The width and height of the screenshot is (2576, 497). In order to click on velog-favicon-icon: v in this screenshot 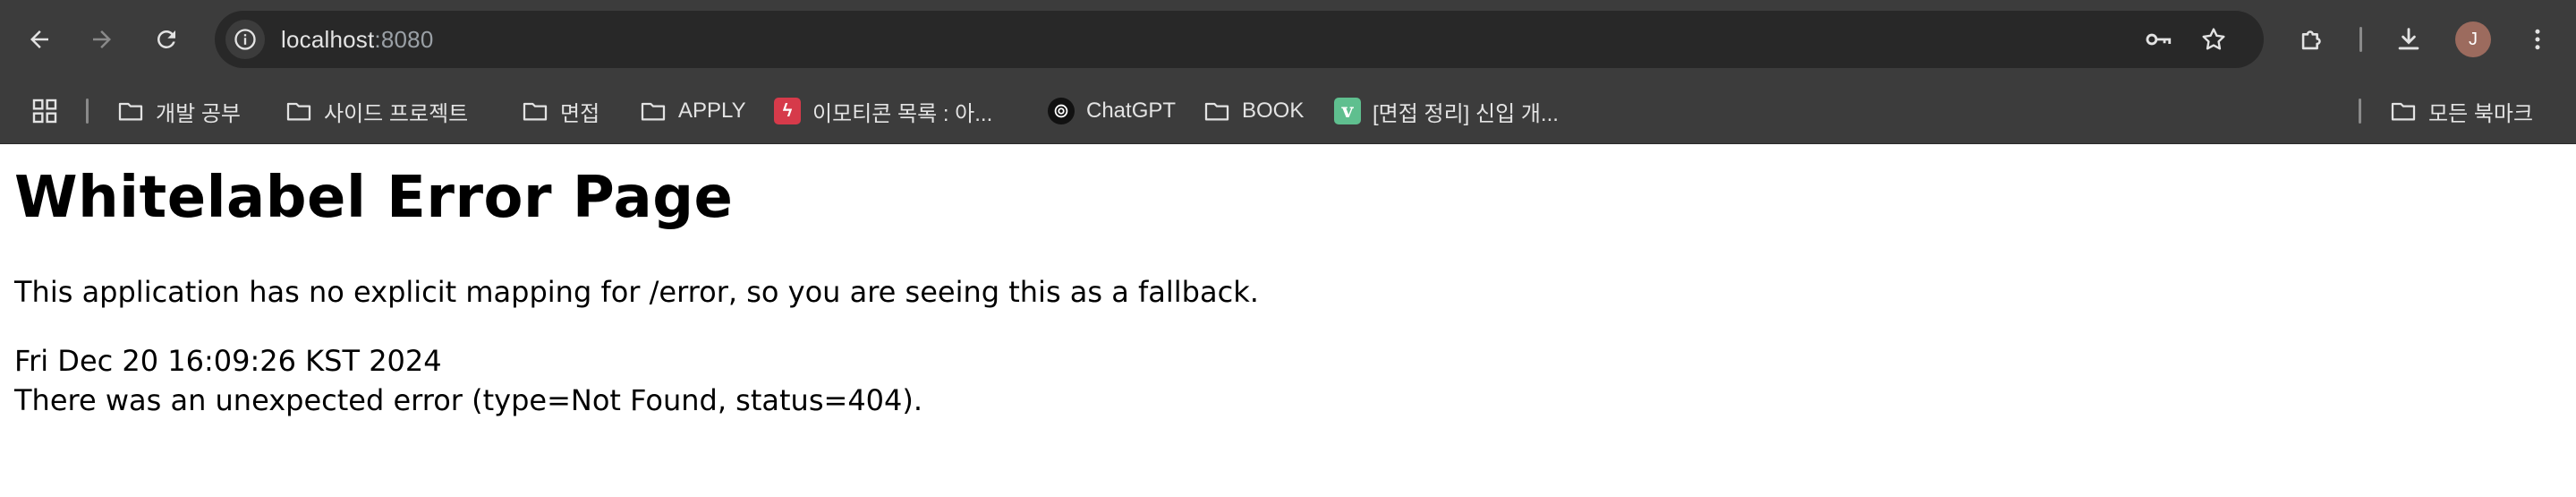, I will do `click(1347, 111)`.